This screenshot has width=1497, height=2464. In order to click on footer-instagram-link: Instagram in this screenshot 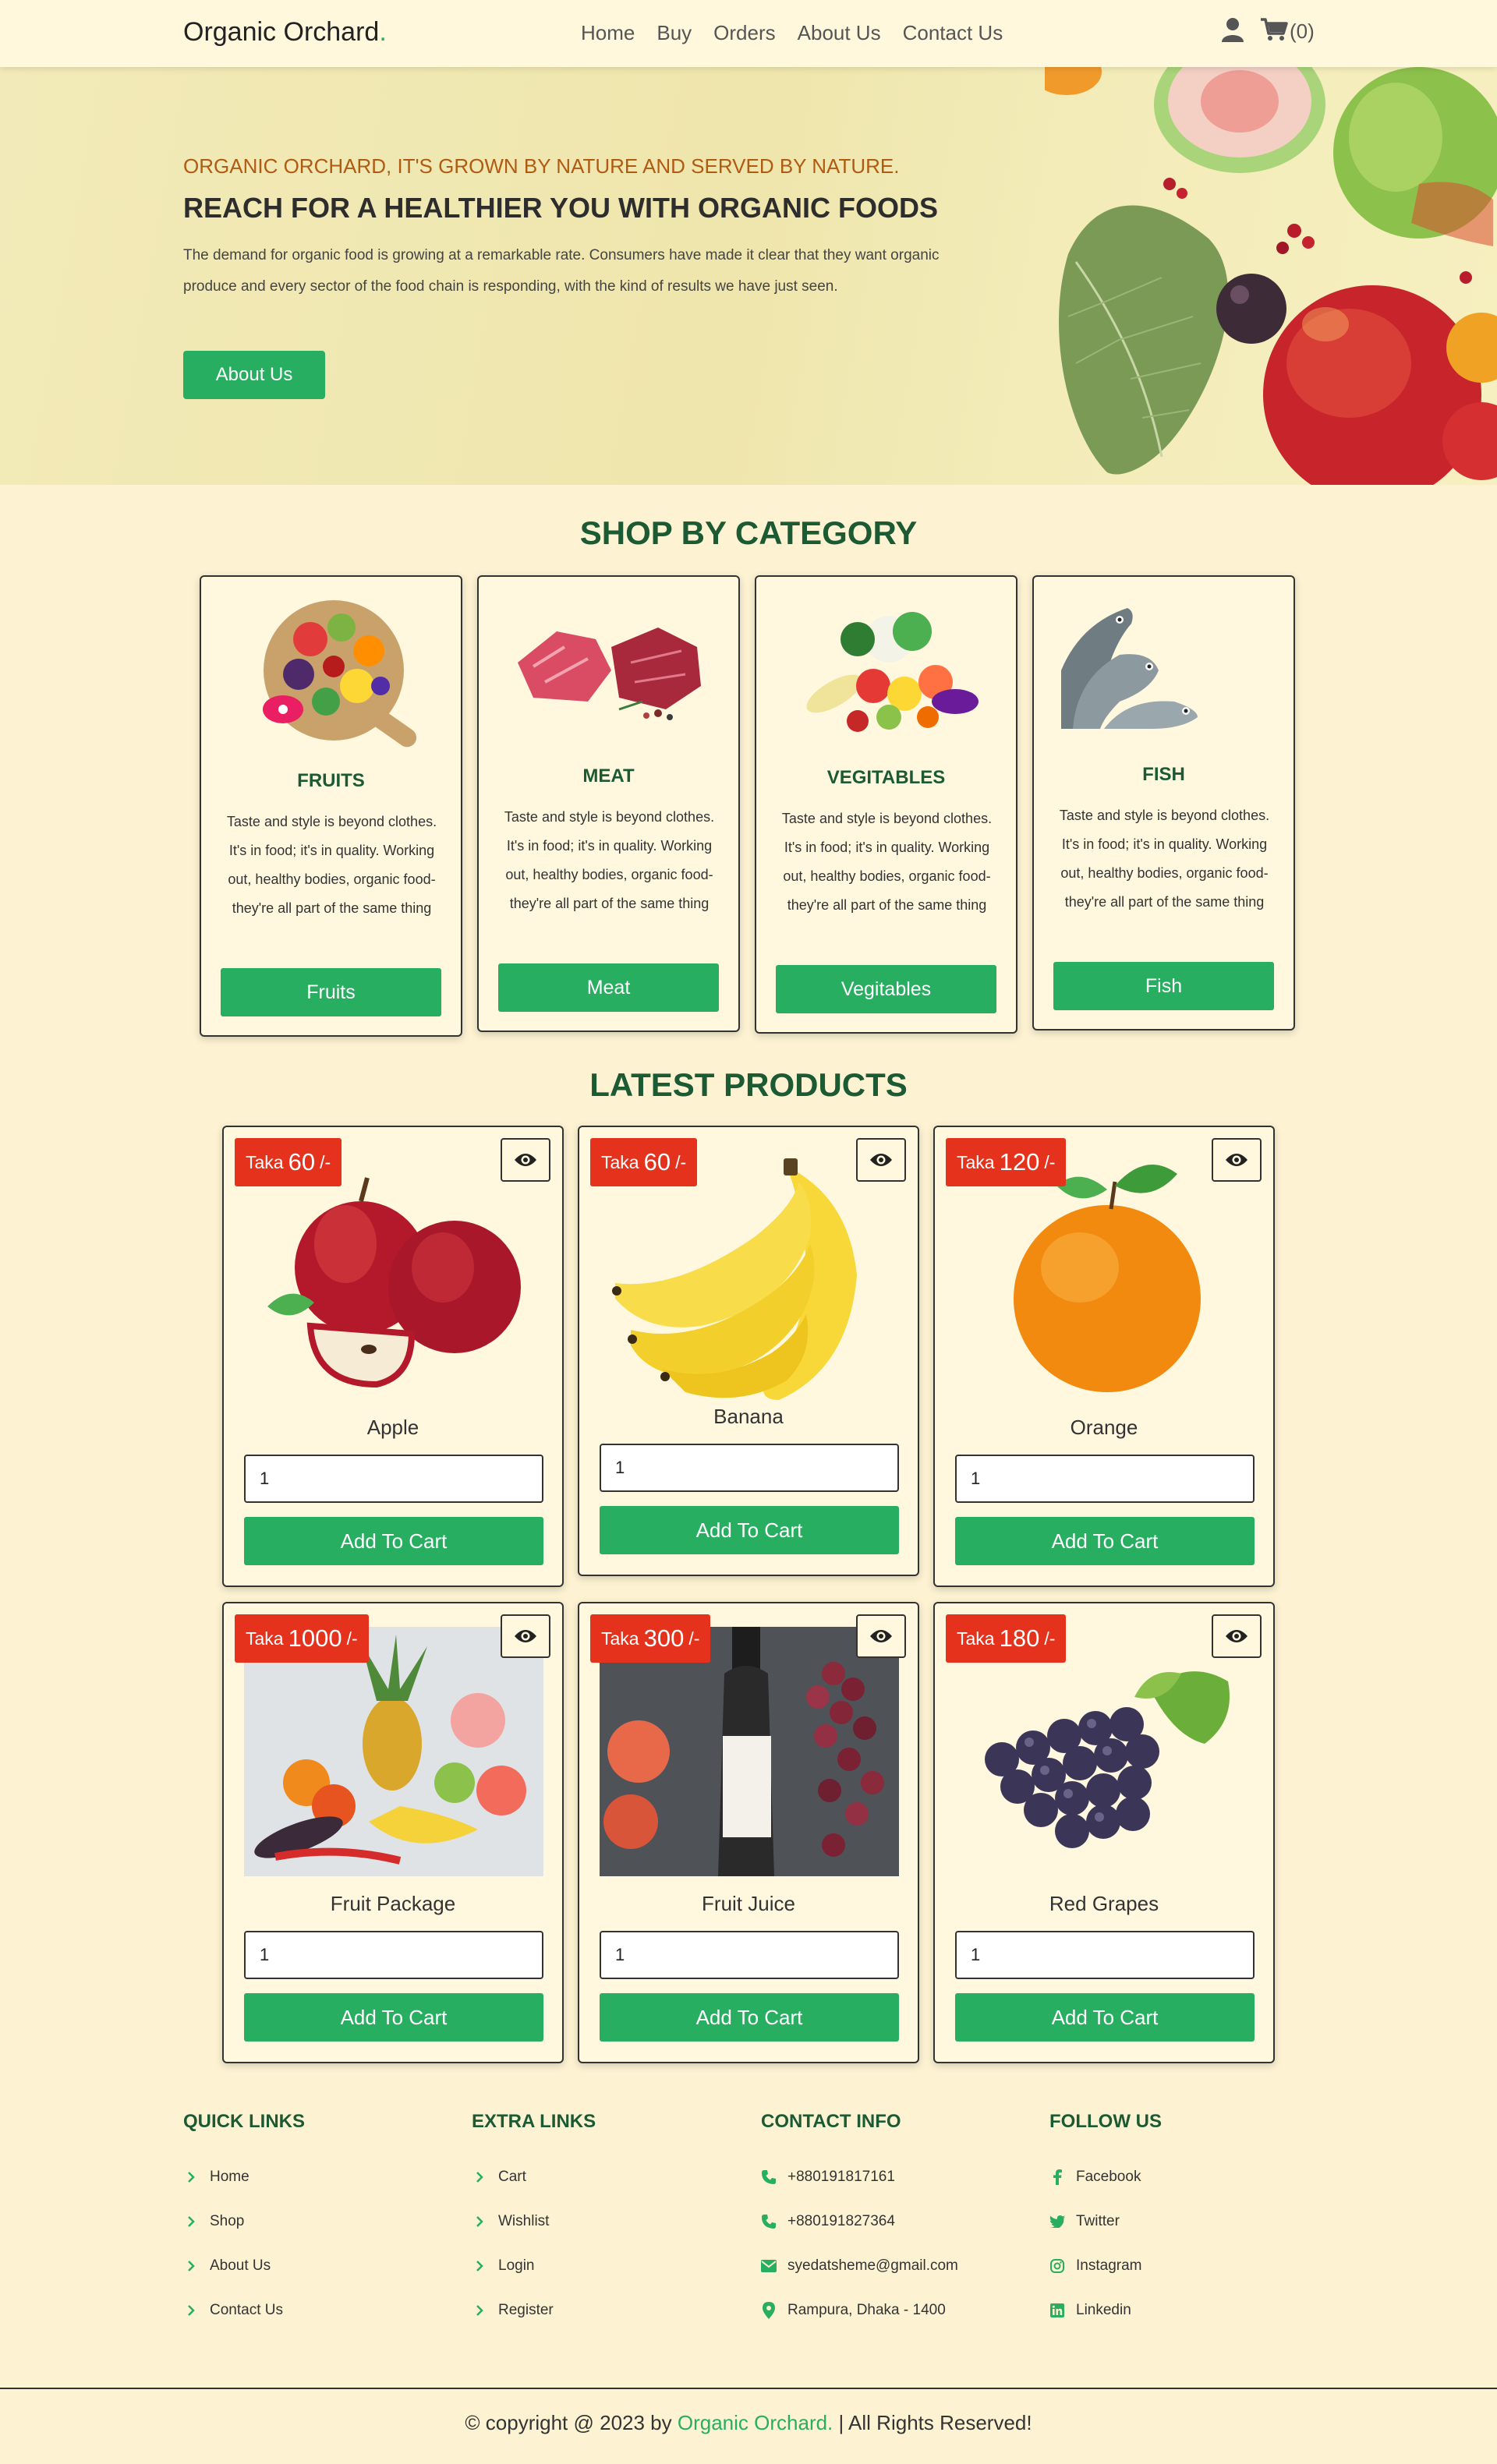, I will do `click(1178, 2265)`.